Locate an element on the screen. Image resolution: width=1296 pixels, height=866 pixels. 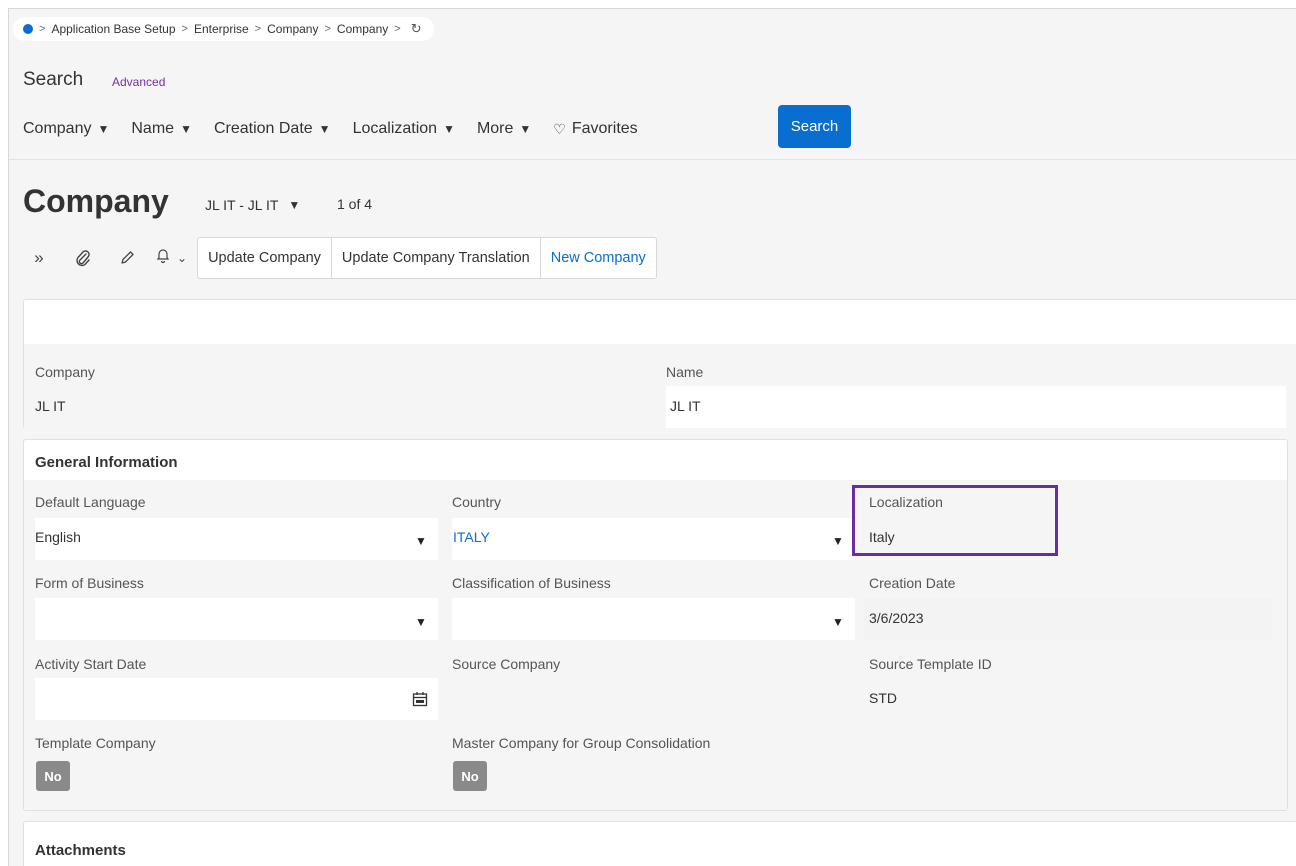
activity-start-date-label: Activity Start Date is located at coordinates (91, 664).